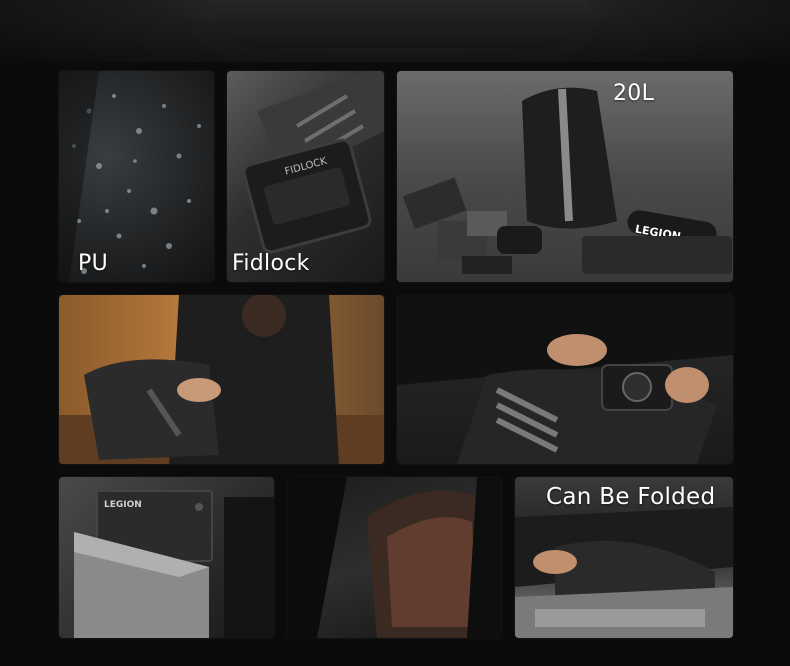 The width and height of the screenshot is (790, 666). Describe the element at coordinates (400, 24) in the screenshot. I see `backpack-bottom-silhouette` at that location.